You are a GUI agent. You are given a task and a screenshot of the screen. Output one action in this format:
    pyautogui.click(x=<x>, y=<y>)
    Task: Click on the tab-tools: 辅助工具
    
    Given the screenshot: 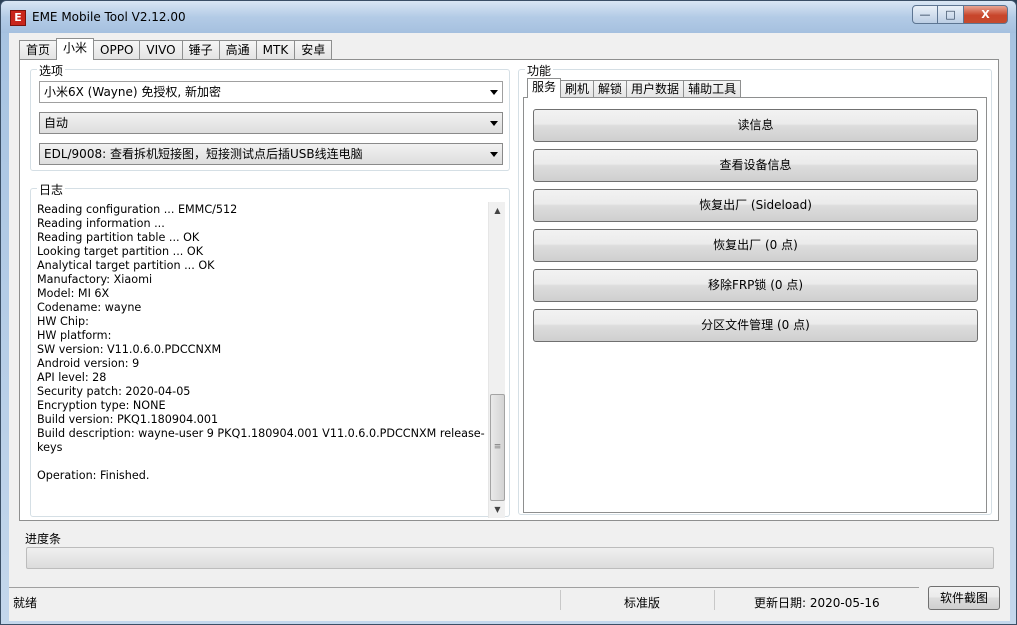 What is the action you would take?
    pyautogui.click(x=712, y=89)
    